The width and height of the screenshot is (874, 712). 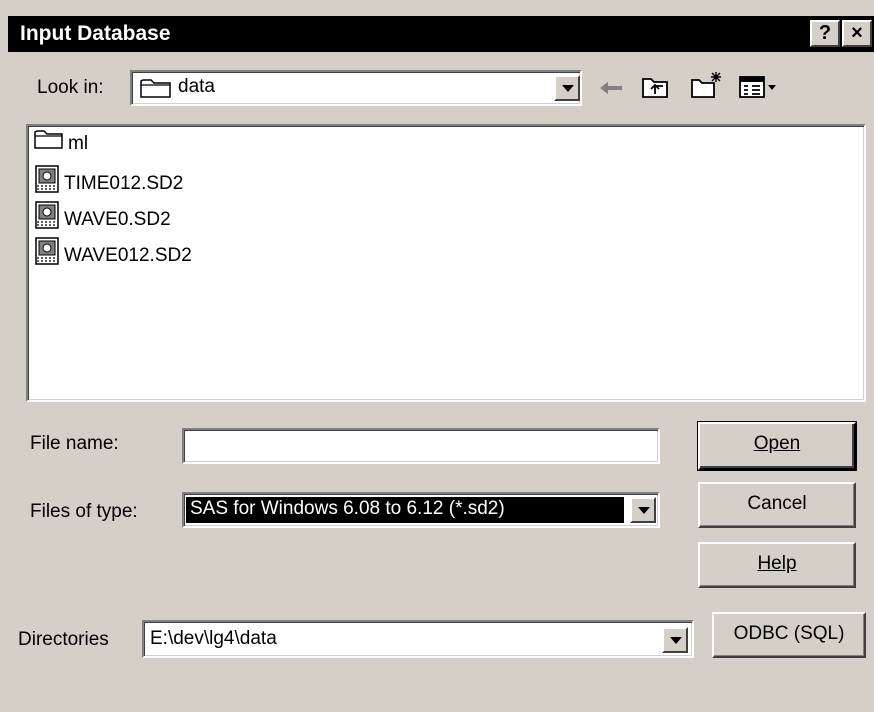 What do you see at coordinates (656, 89) in the screenshot?
I see `up-folder-icon` at bounding box center [656, 89].